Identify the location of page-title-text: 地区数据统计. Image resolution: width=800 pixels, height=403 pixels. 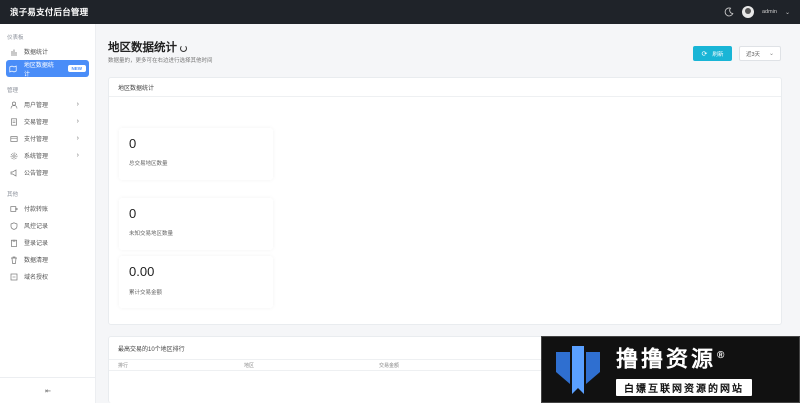
(142, 48).